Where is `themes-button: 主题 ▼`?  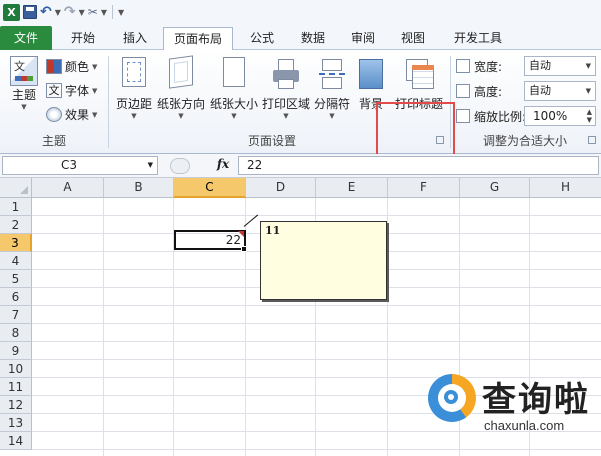 themes-button: 主题 ▼ is located at coordinates (24, 89).